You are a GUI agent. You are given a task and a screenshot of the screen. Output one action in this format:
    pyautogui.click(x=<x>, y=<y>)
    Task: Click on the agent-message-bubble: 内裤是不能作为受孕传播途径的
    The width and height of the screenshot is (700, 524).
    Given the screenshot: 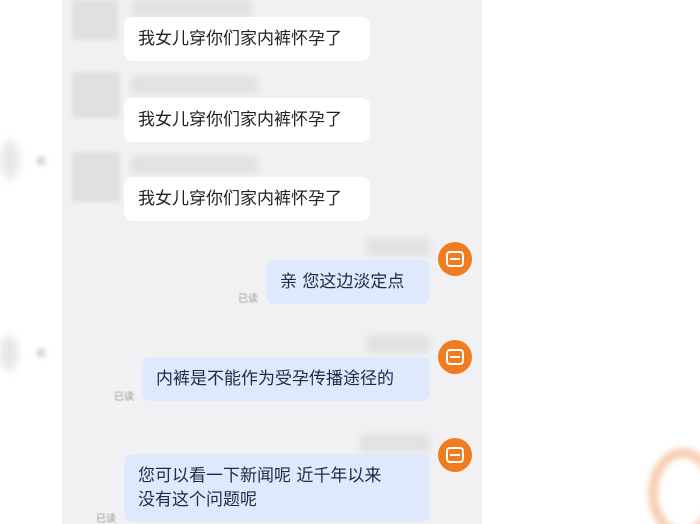 What is the action you would take?
    pyautogui.click(x=286, y=379)
    